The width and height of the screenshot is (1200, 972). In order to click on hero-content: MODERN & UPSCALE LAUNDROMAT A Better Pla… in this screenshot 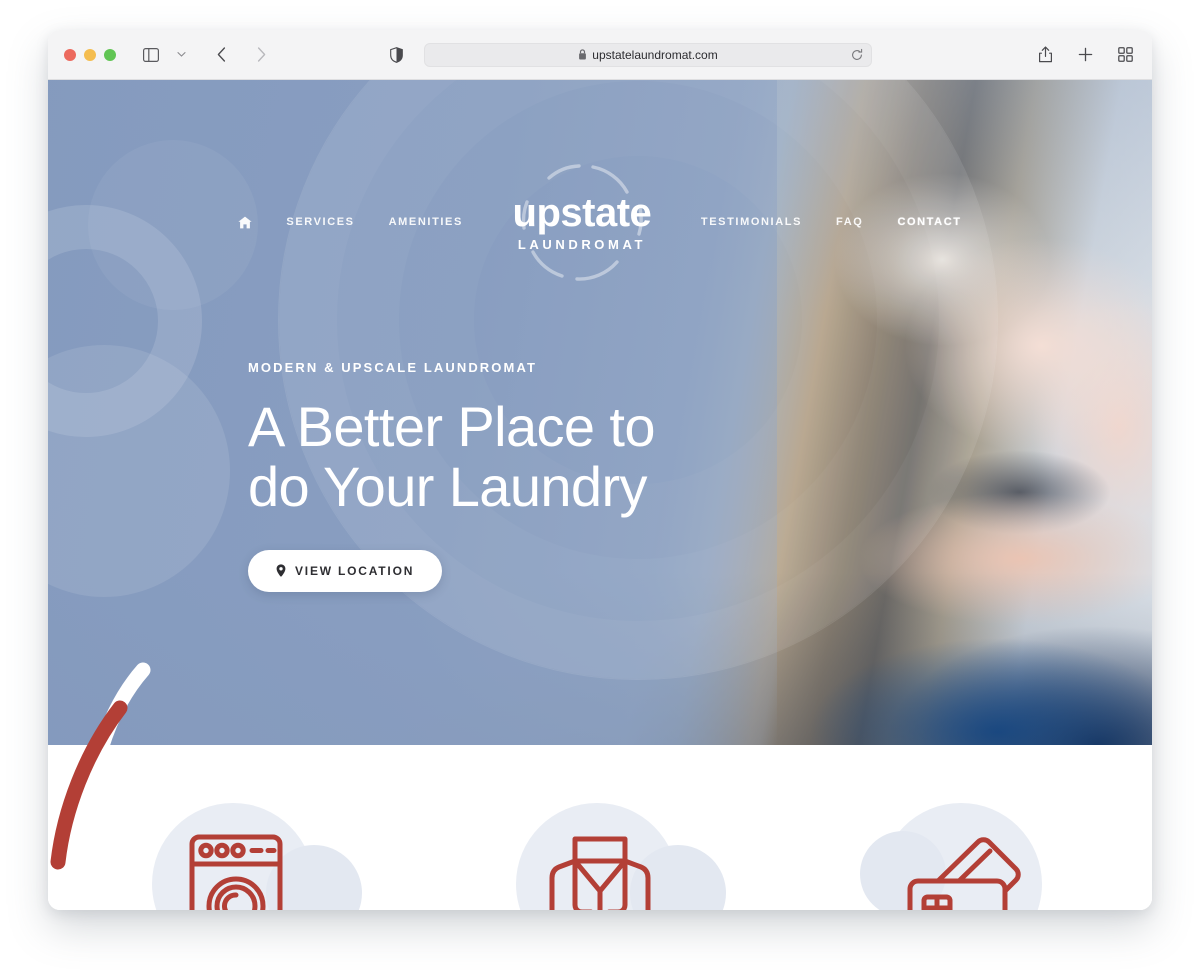, I will do `click(452, 476)`.